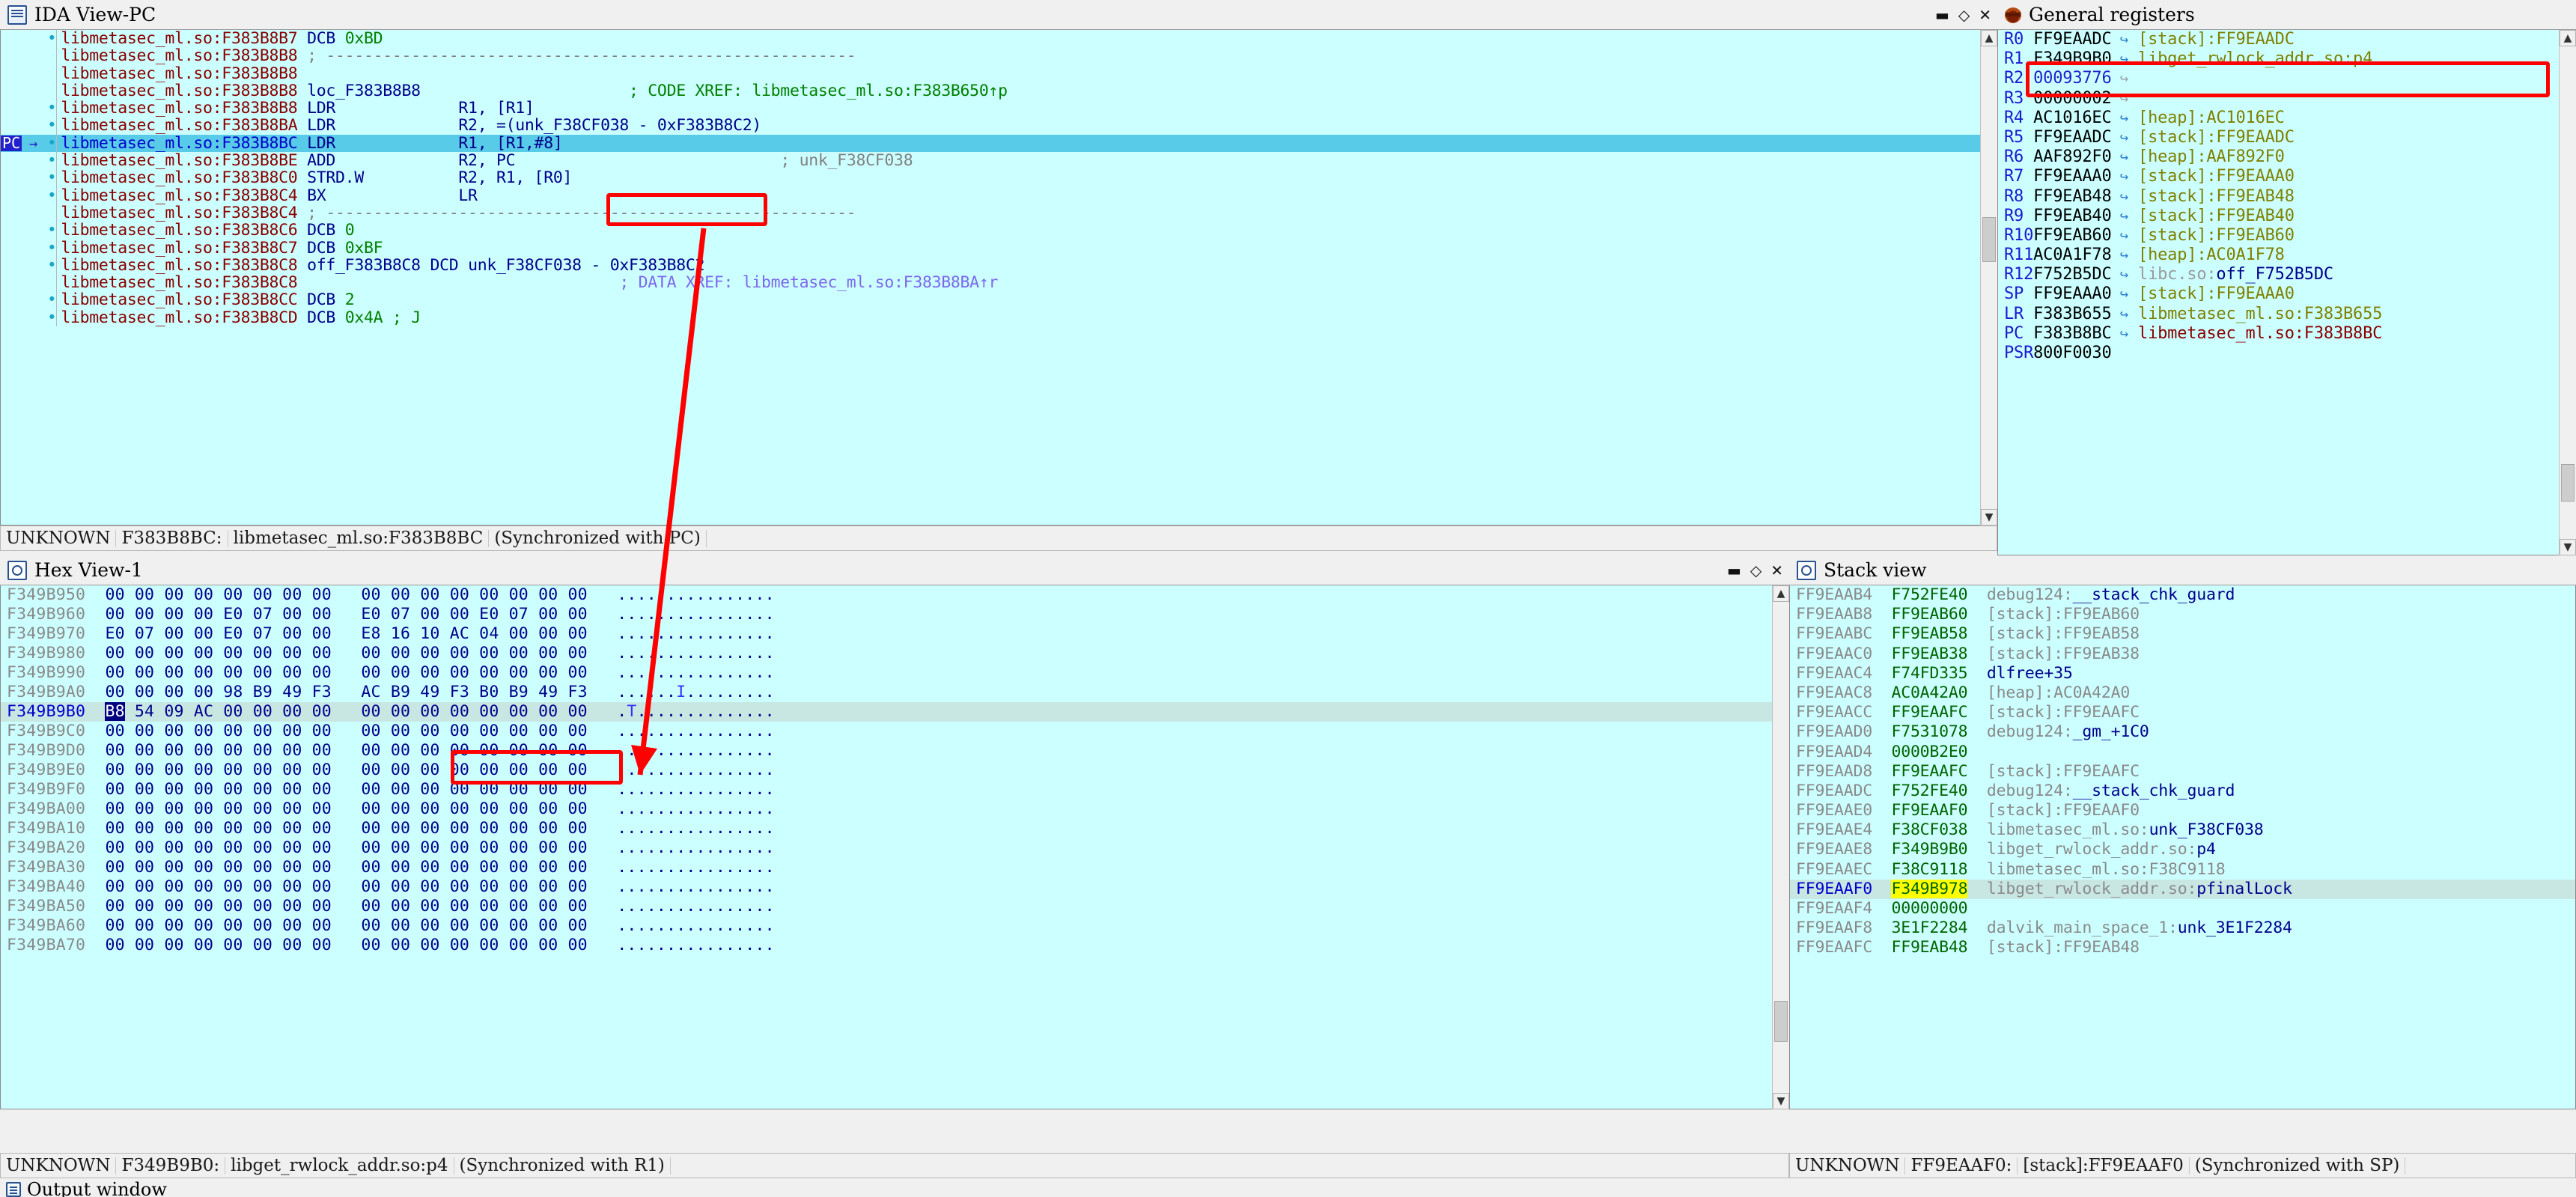 This screenshot has width=2576, height=1197. Describe the element at coordinates (2244, 889) in the screenshot. I see `stack-symbol: pfinalLock` at that location.